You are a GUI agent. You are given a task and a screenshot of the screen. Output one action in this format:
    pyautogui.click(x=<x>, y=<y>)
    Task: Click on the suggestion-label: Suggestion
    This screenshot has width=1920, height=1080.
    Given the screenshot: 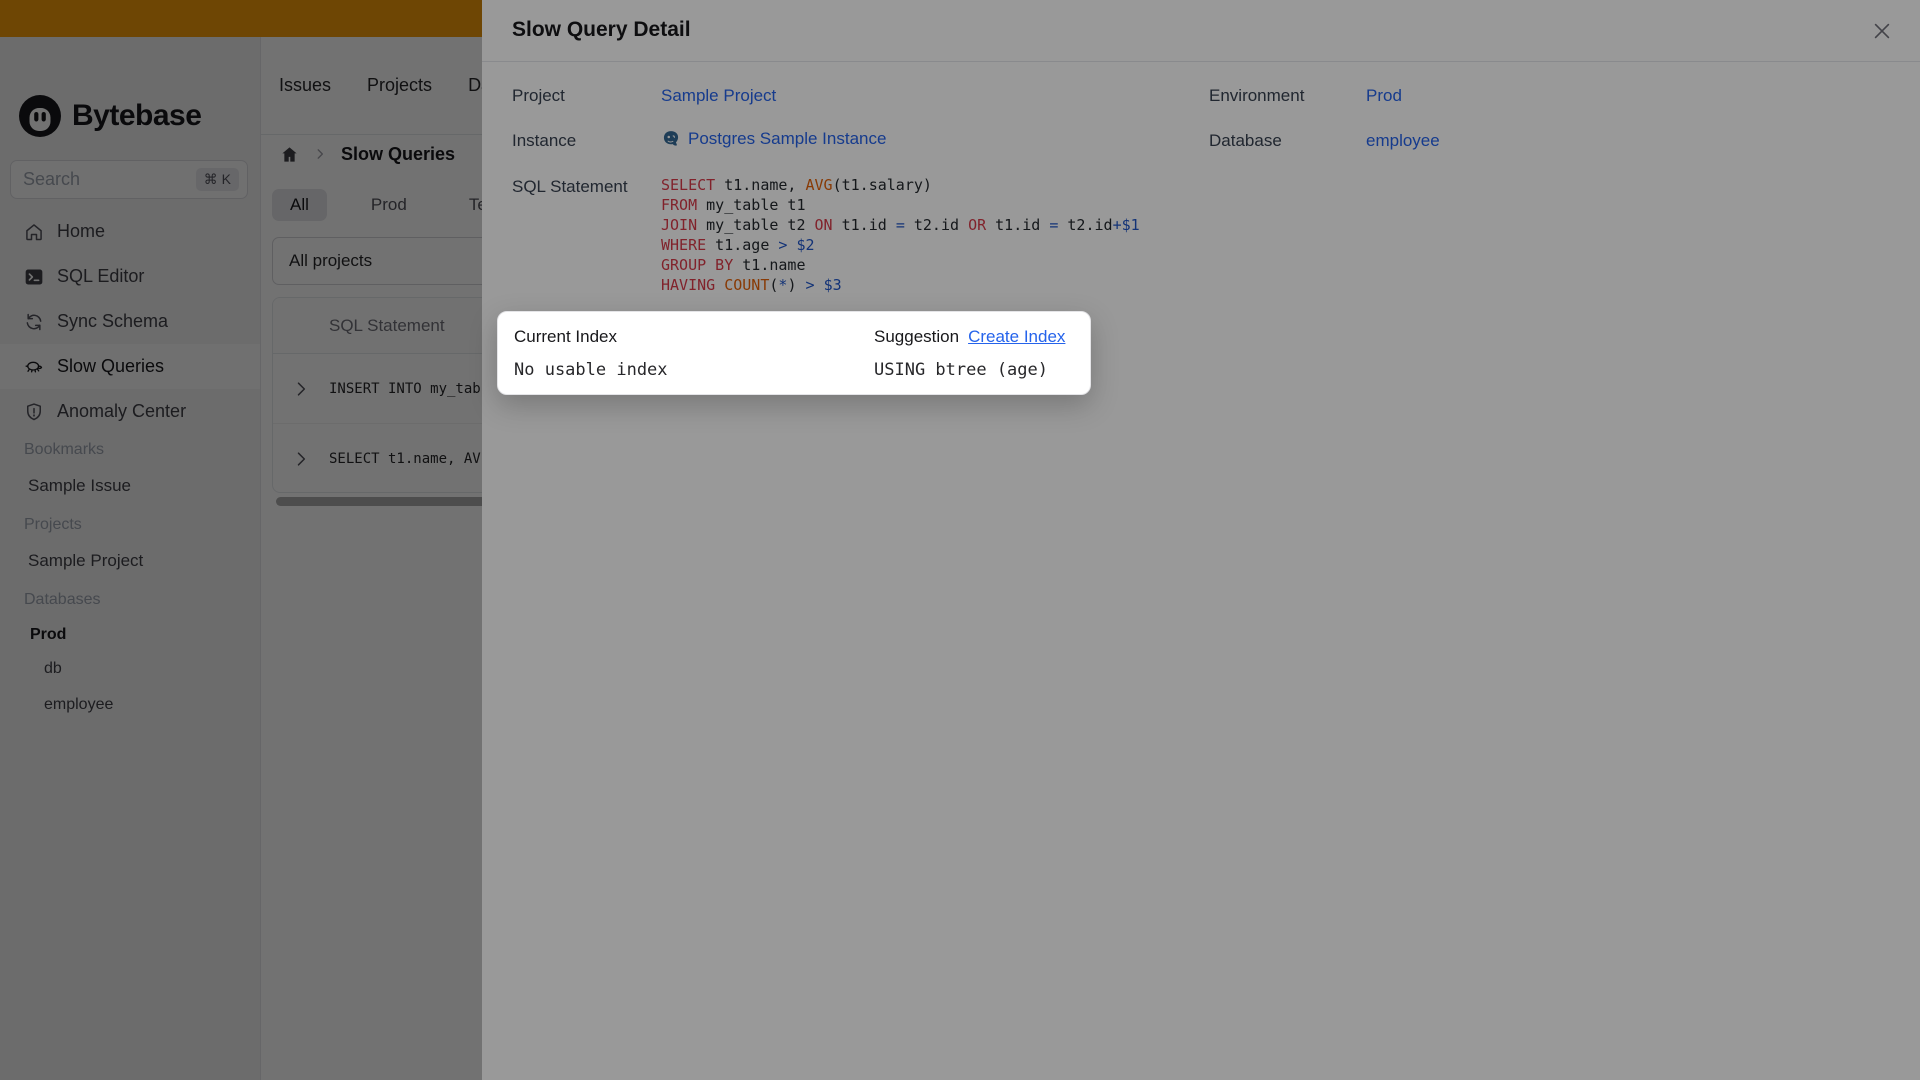 What is the action you would take?
    pyautogui.click(x=917, y=336)
    